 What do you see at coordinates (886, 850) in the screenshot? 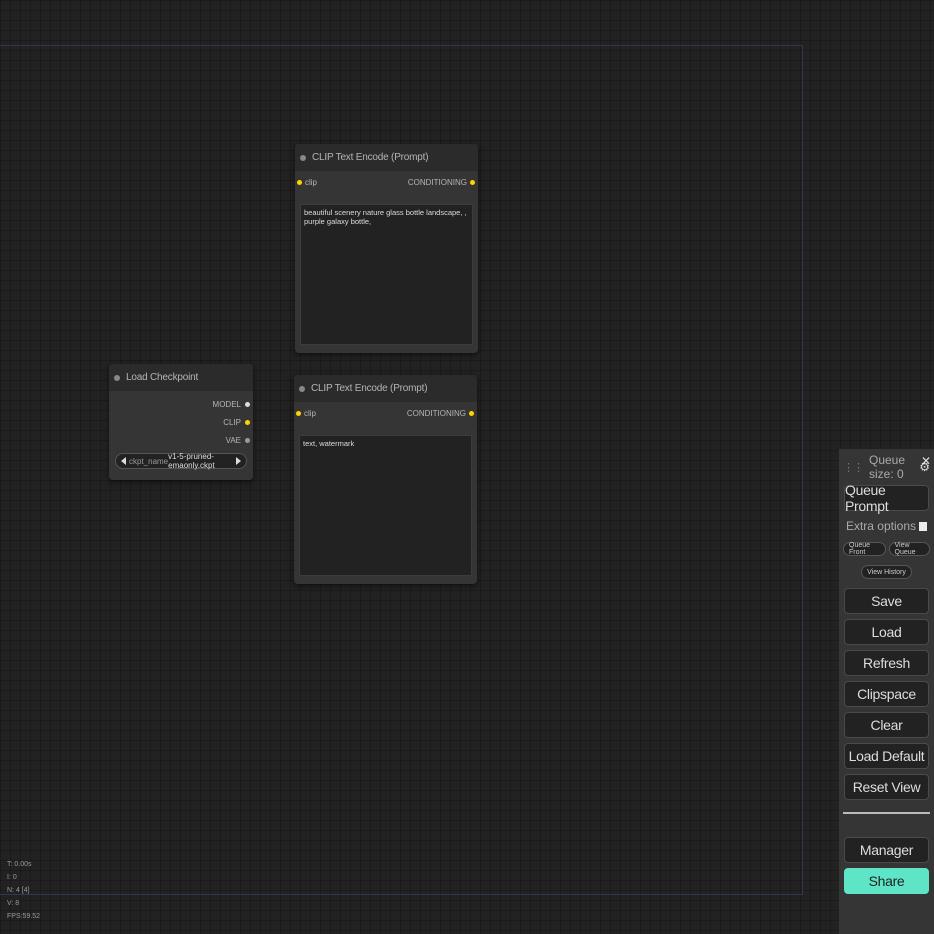
I see `manager-button: Manager` at bounding box center [886, 850].